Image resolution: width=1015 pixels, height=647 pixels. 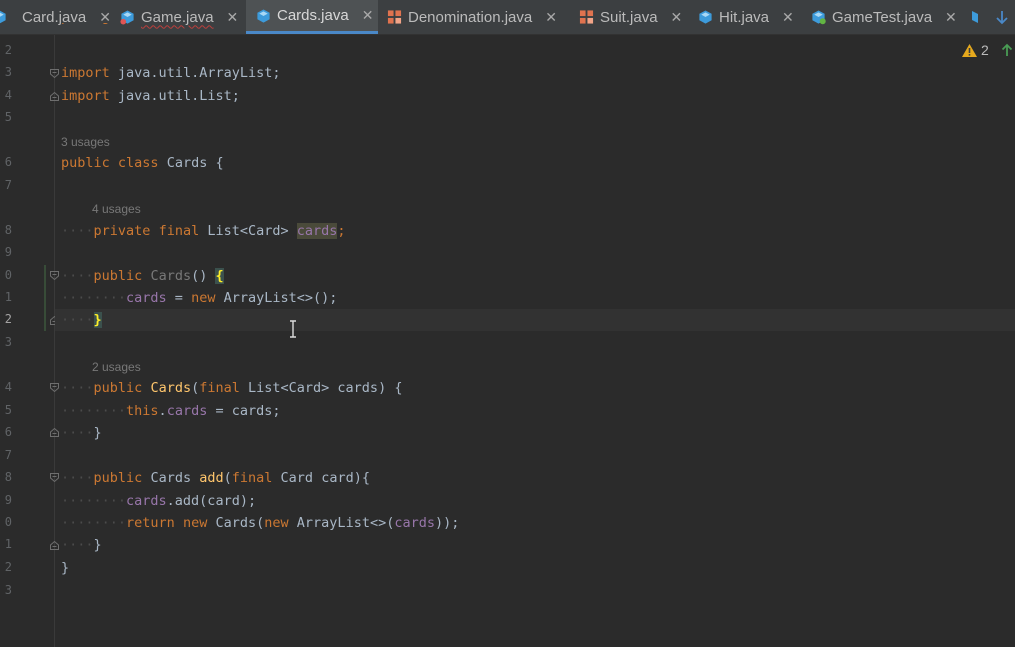 I want to click on code-line-class-declaration: public class Cards {, so click(x=142, y=163).